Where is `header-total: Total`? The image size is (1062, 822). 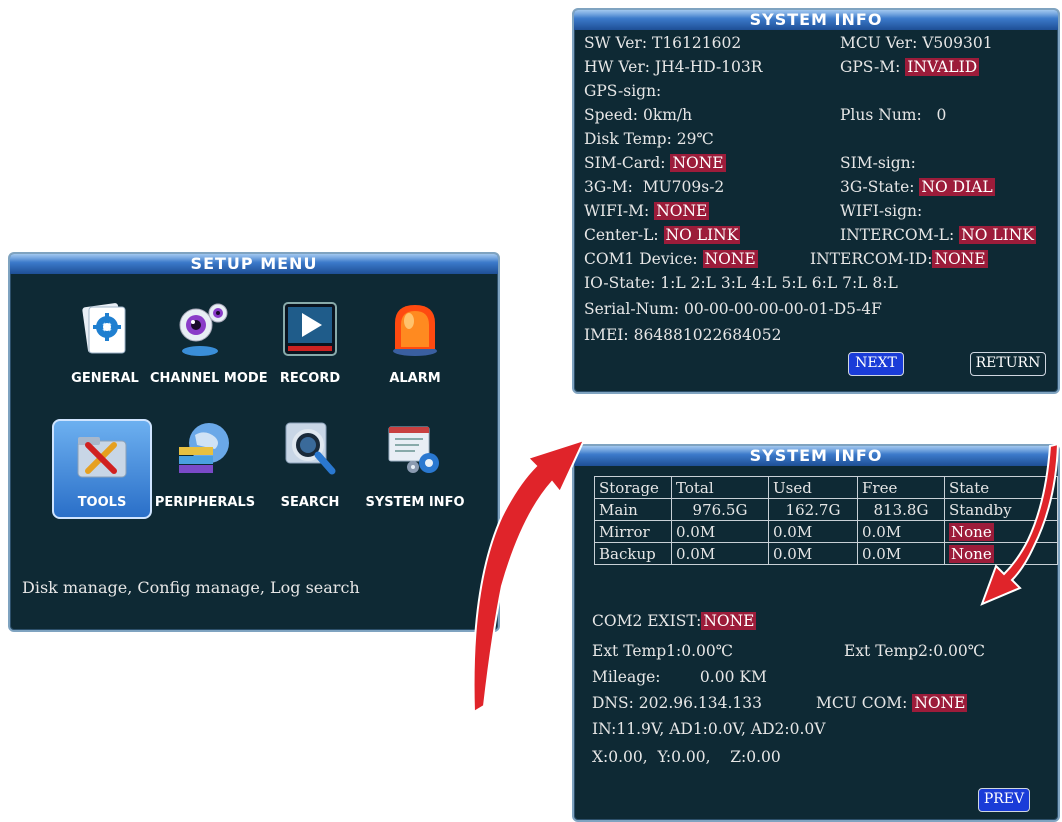
header-total: Total is located at coordinates (720, 487).